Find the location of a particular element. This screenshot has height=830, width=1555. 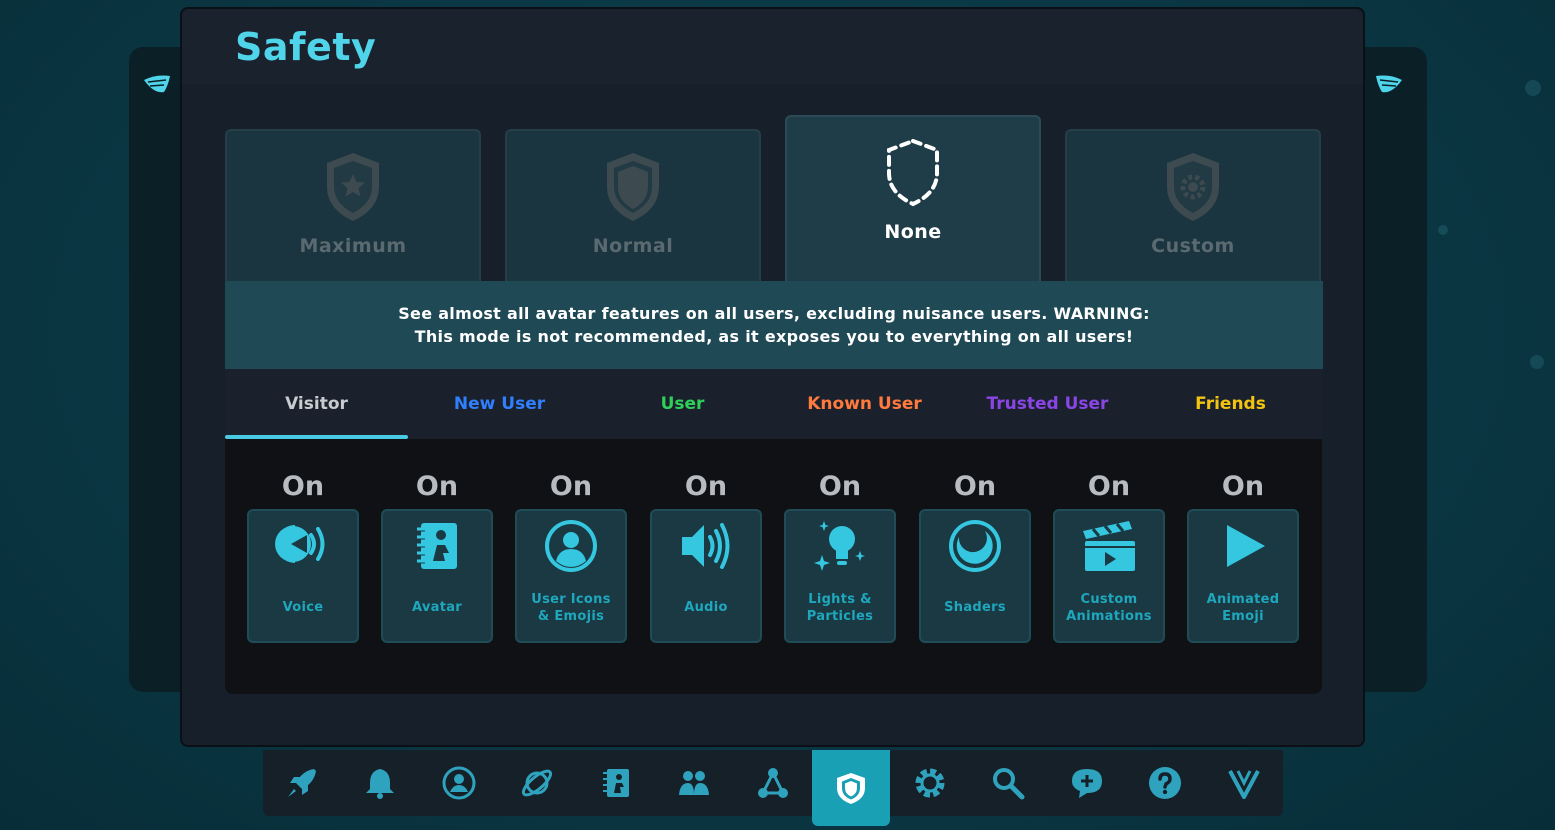

profile-icon is located at coordinates (459, 783).